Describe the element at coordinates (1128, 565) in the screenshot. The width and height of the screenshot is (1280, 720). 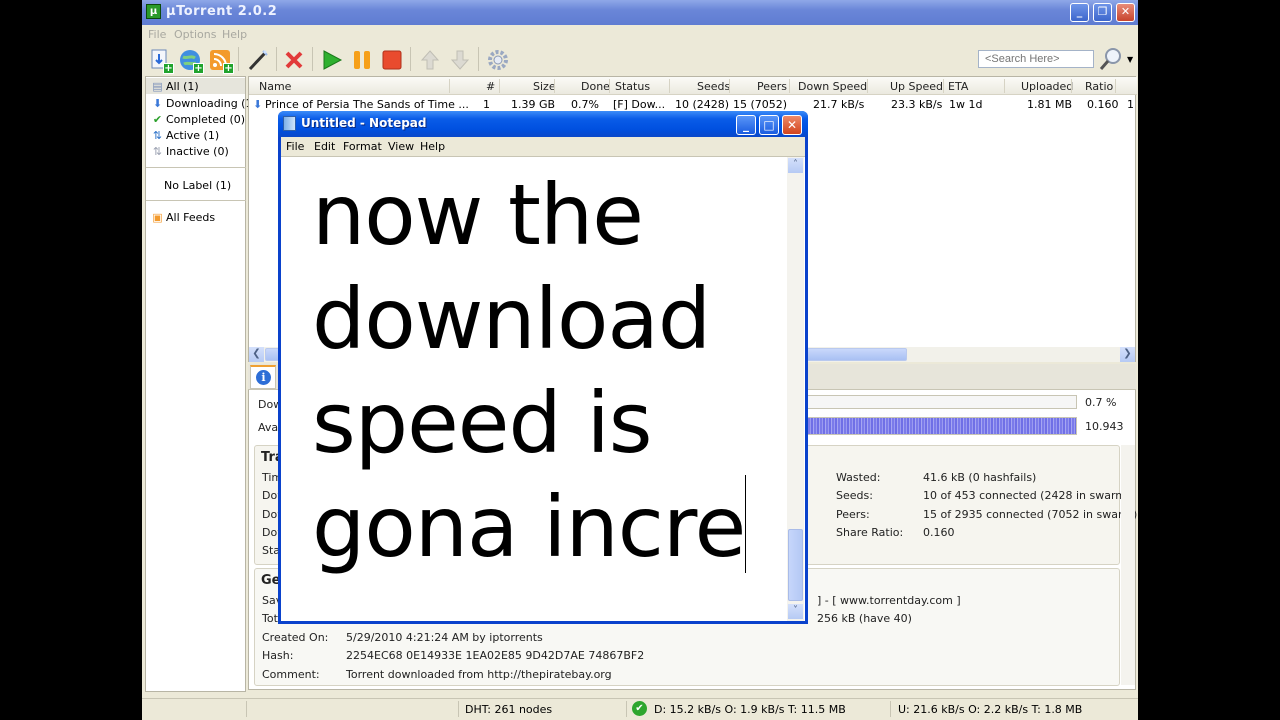
I see `details-vertical-scrollbar` at that location.